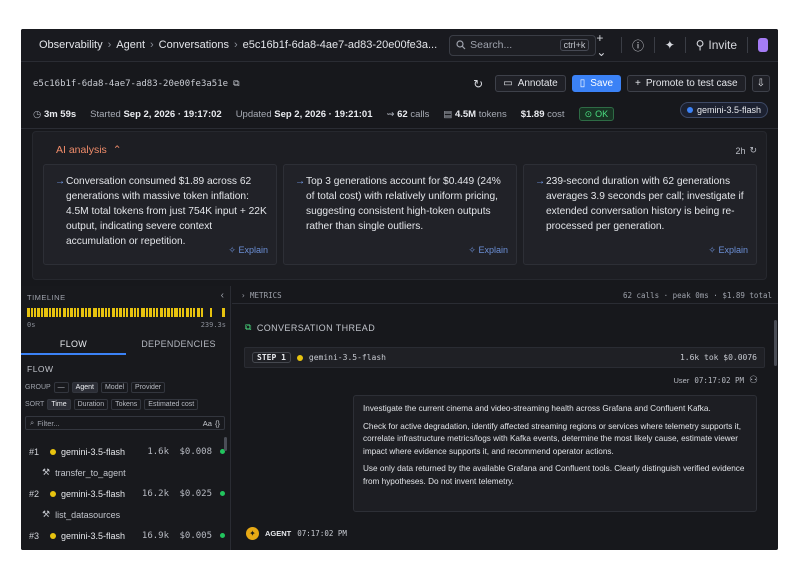  Describe the element at coordinates (148, 387) in the screenshot. I see `group-option-provider: Provider` at that location.